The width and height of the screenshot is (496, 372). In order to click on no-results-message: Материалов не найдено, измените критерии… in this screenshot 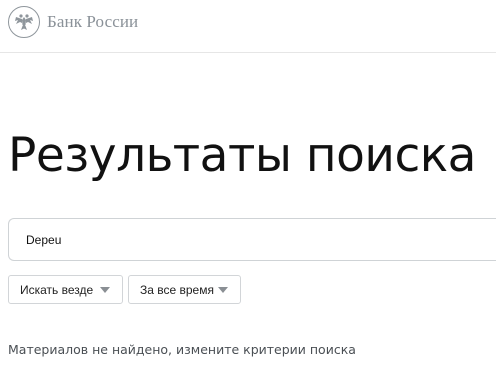, I will do `click(182, 349)`.